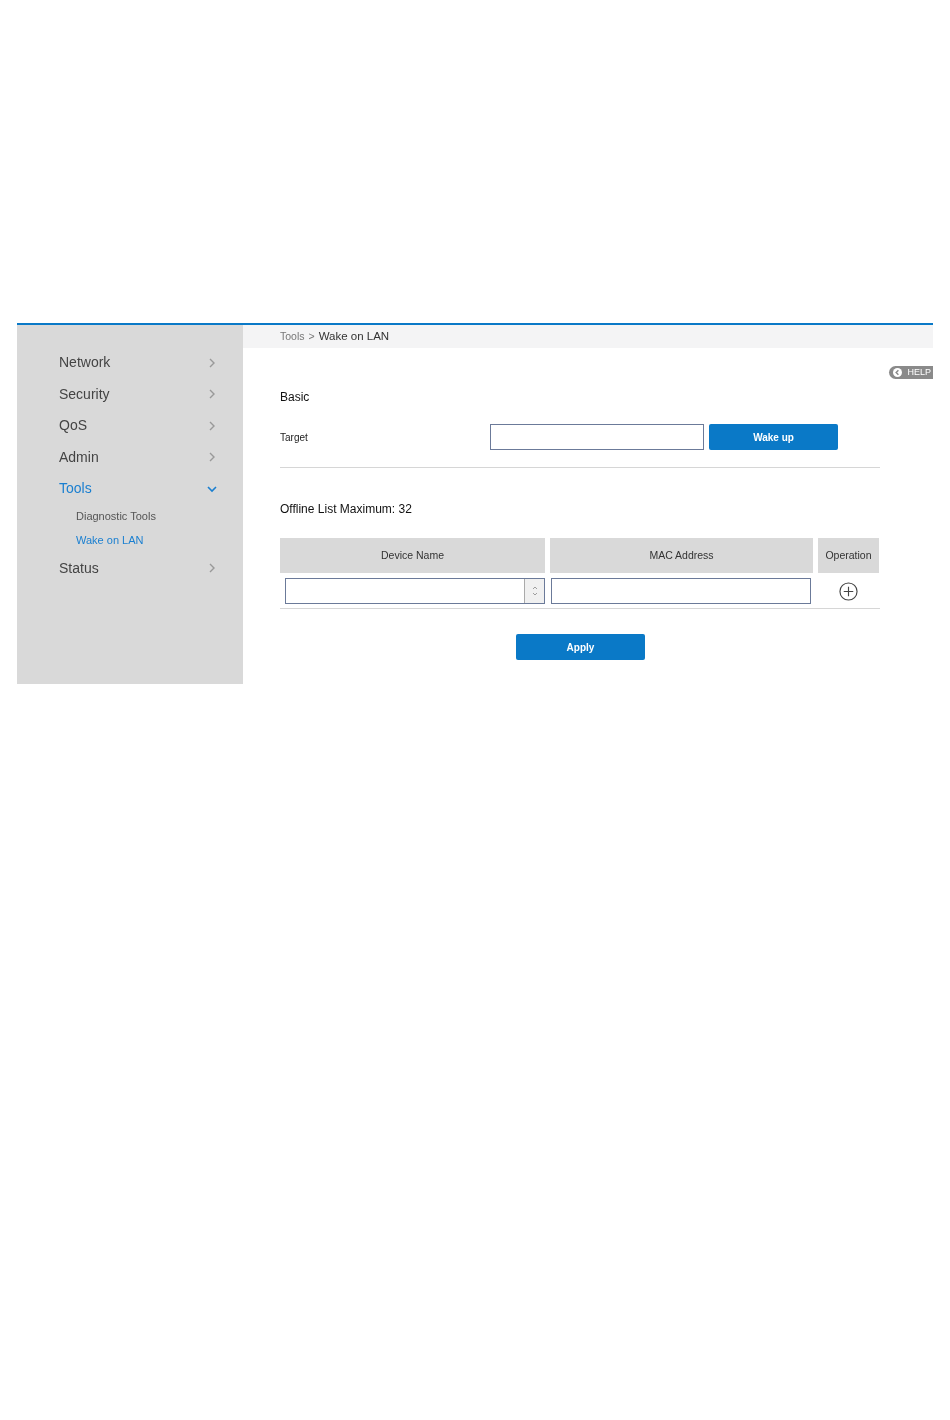 This screenshot has height=1420, width=950. What do you see at coordinates (911, 372) in the screenshot?
I see `help-button: HELP` at bounding box center [911, 372].